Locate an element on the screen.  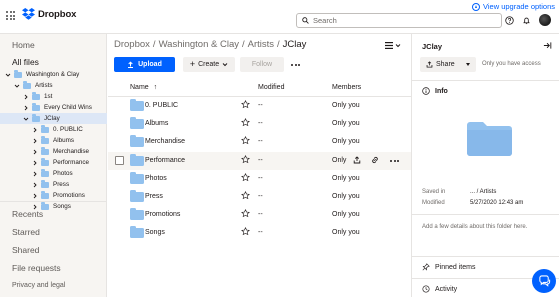
collapse-panel-icon is located at coordinates (547, 45).